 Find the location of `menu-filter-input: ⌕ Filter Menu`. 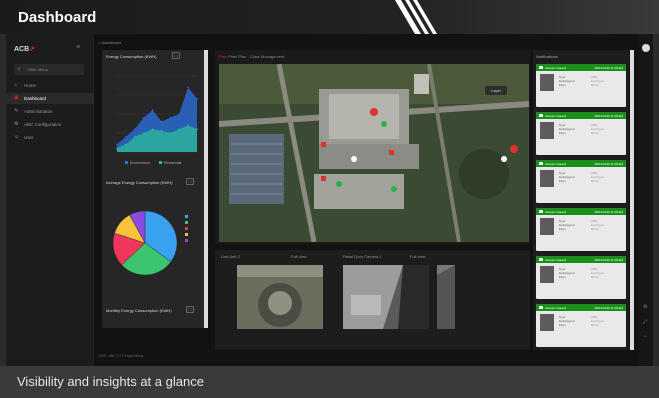

menu-filter-input: ⌕ Filter Menu is located at coordinates (49, 69).